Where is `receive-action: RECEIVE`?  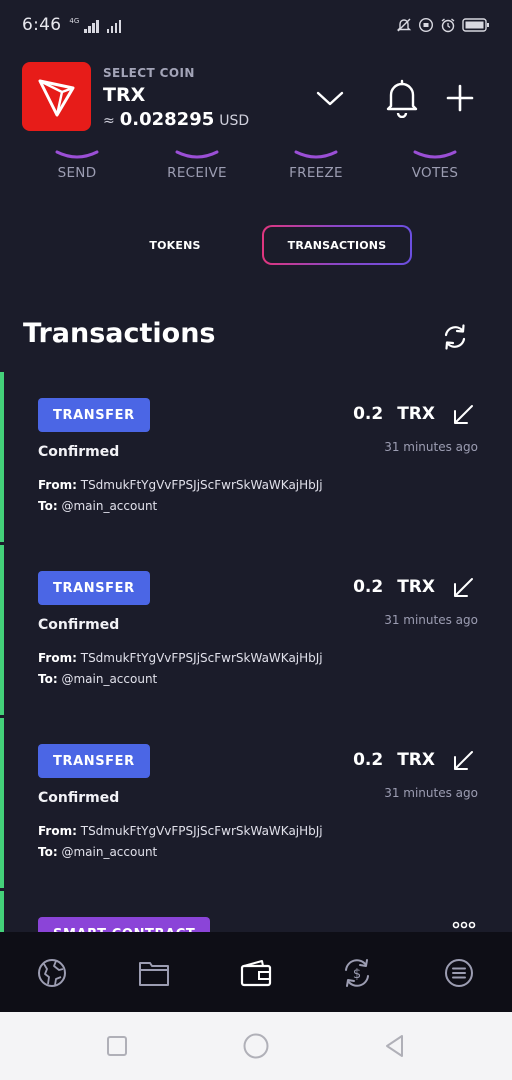
receive-action: RECEIVE is located at coordinates (197, 165).